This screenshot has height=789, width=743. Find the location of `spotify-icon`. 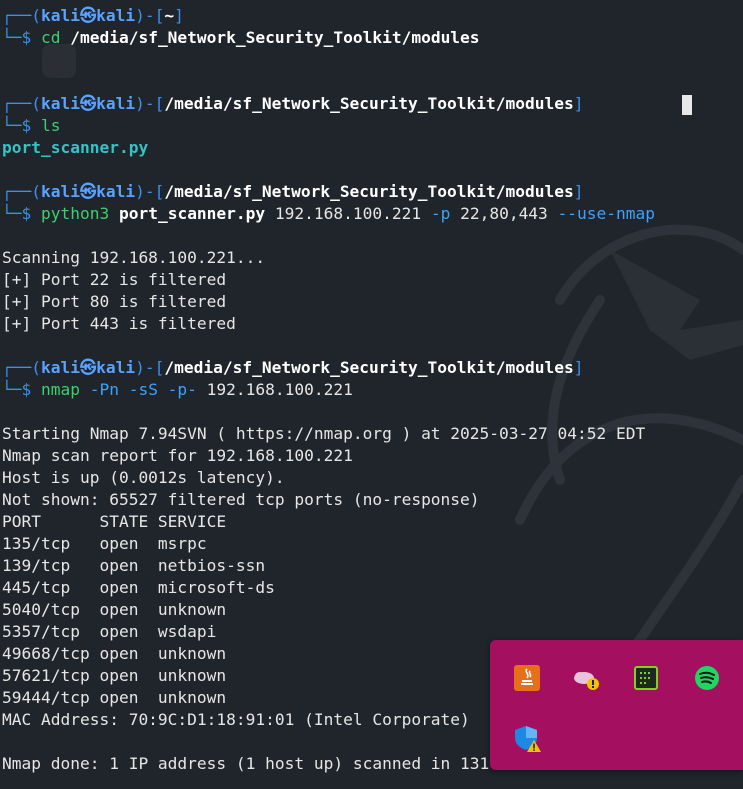

spotify-icon is located at coordinates (707, 678).